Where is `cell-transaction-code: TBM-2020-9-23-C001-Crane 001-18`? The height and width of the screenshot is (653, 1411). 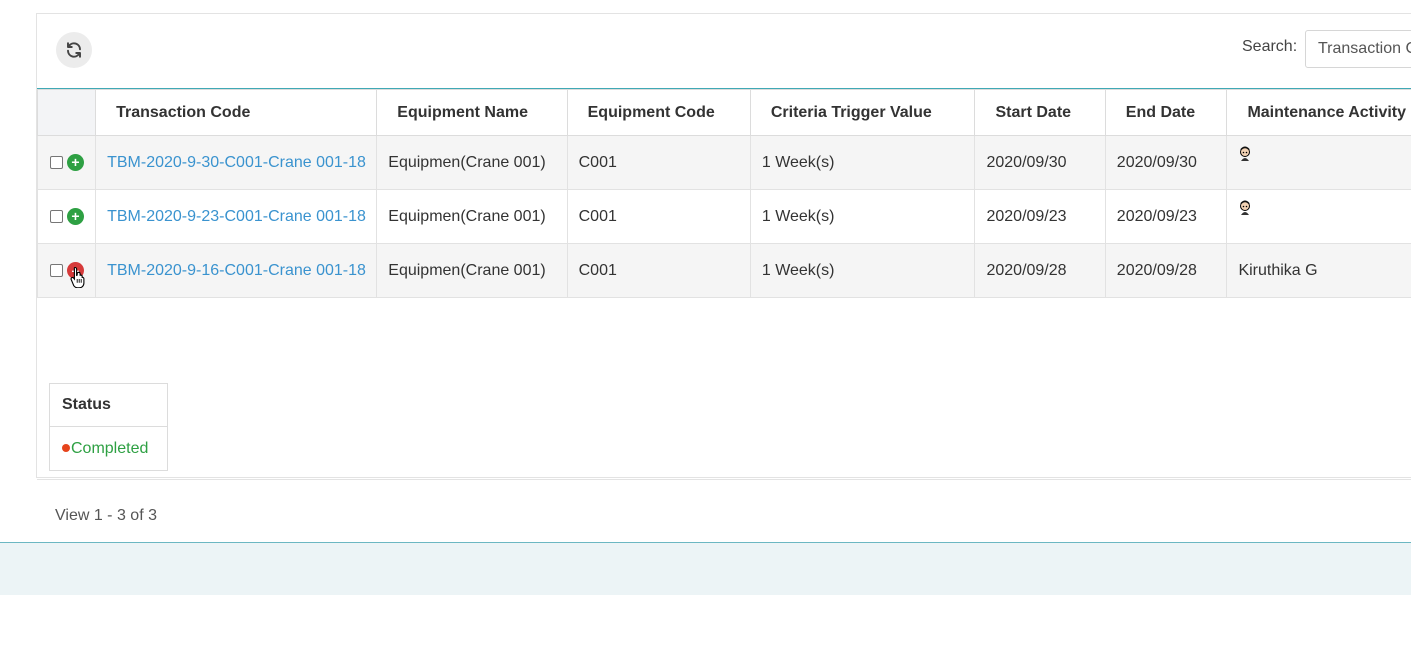
cell-transaction-code: TBM-2020-9-23-C001-Crane 001-18 is located at coordinates (236, 216).